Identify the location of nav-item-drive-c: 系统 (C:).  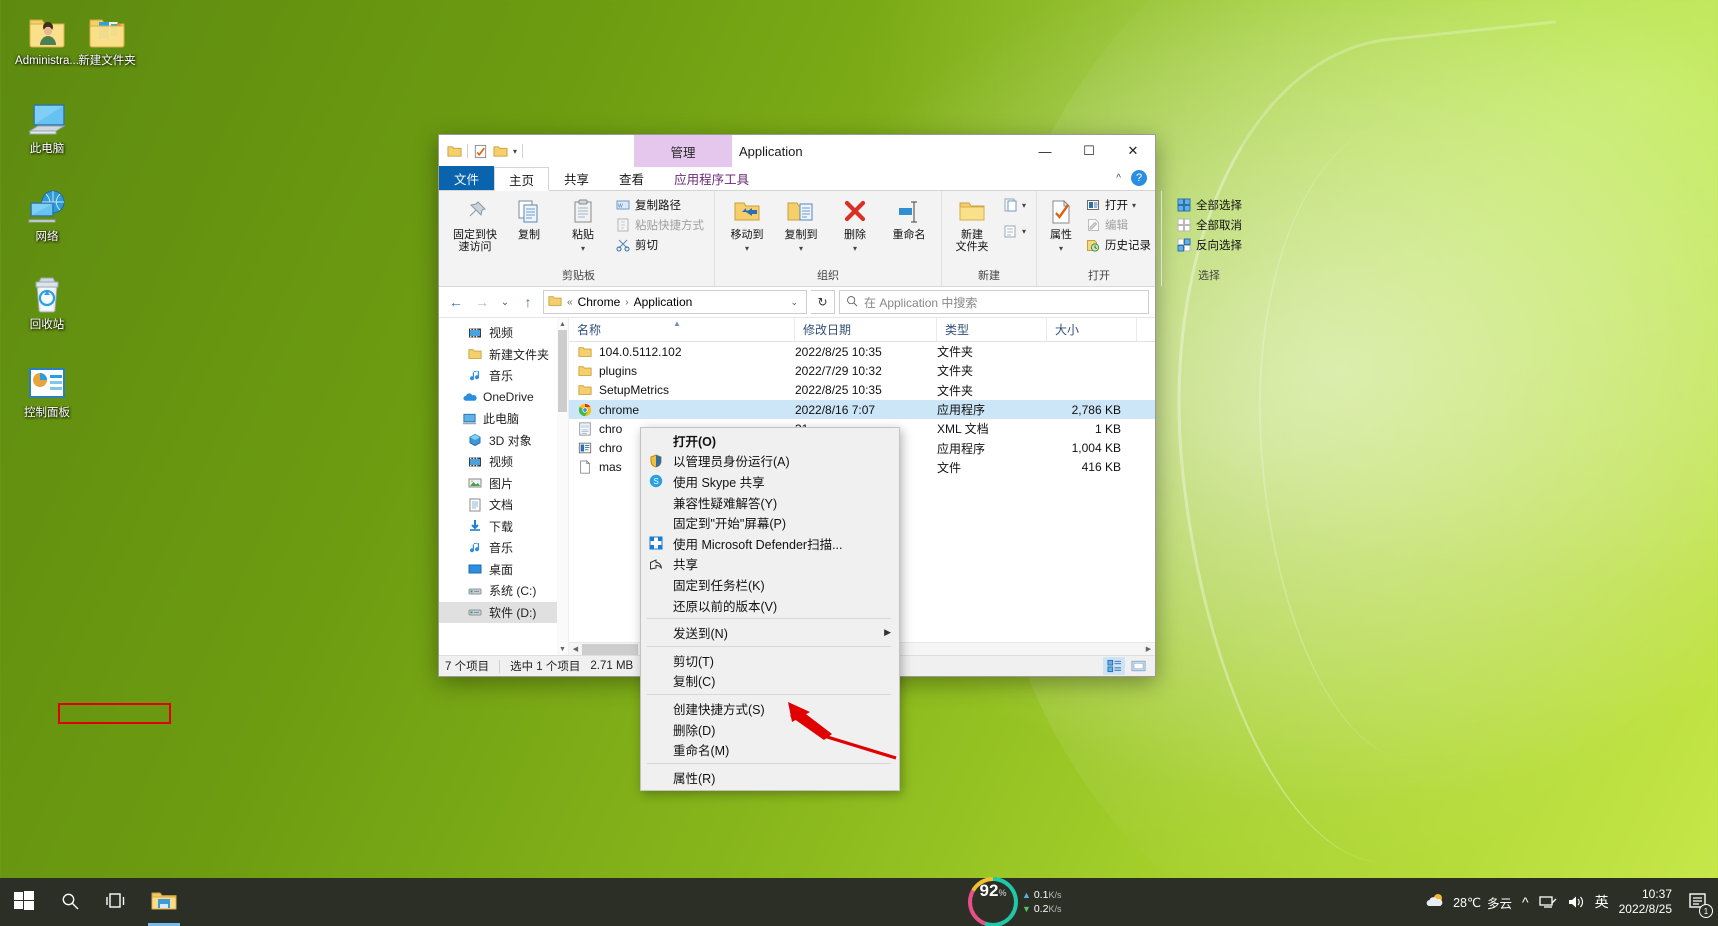
(503, 591).